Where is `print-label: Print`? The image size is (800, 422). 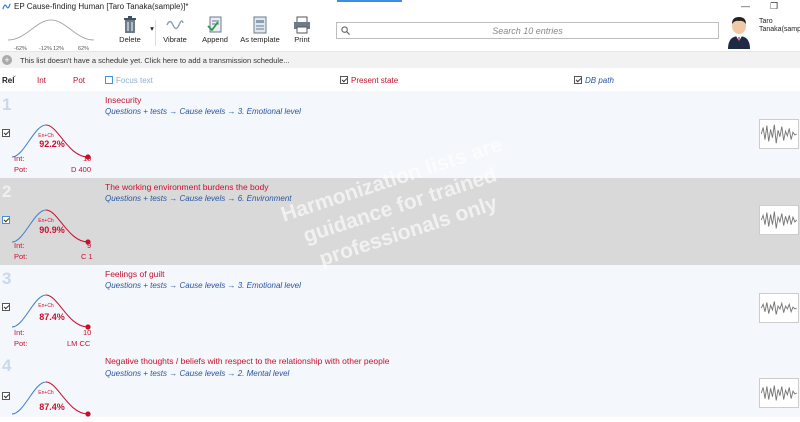 print-label: Print is located at coordinates (302, 39).